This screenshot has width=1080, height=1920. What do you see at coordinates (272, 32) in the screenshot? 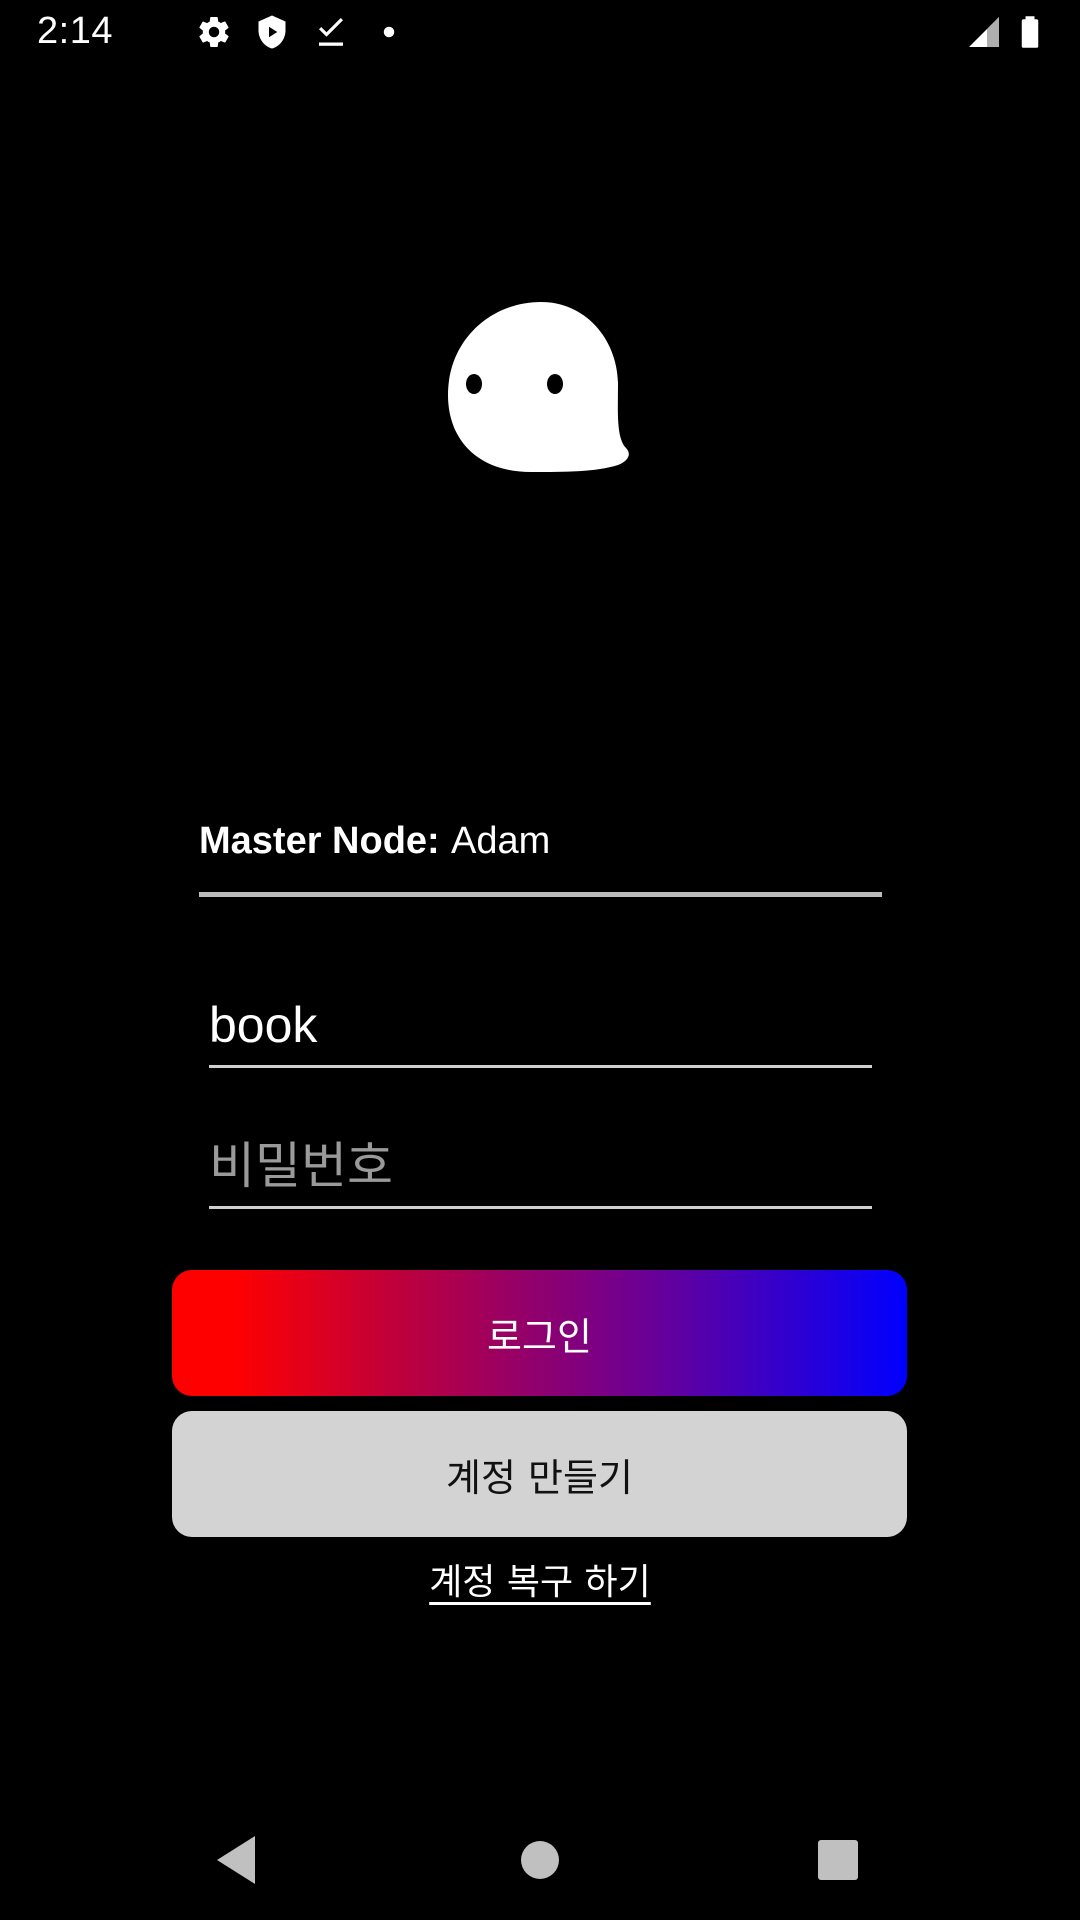
I see `shield-icon` at bounding box center [272, 32].